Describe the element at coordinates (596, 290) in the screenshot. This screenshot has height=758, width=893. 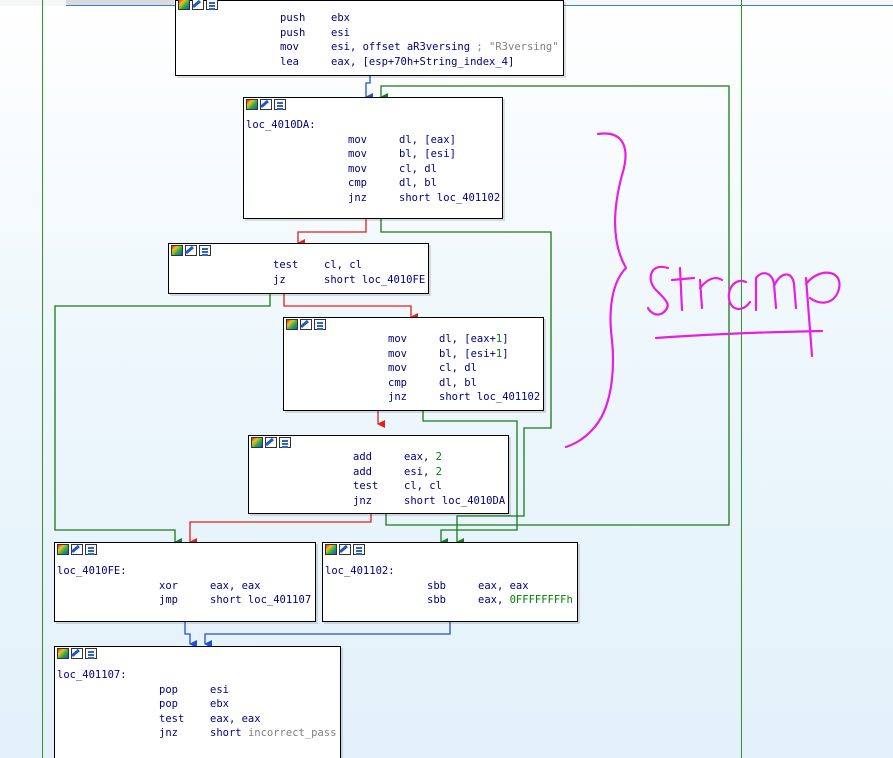
I see `curly-brace-icon` at that location.